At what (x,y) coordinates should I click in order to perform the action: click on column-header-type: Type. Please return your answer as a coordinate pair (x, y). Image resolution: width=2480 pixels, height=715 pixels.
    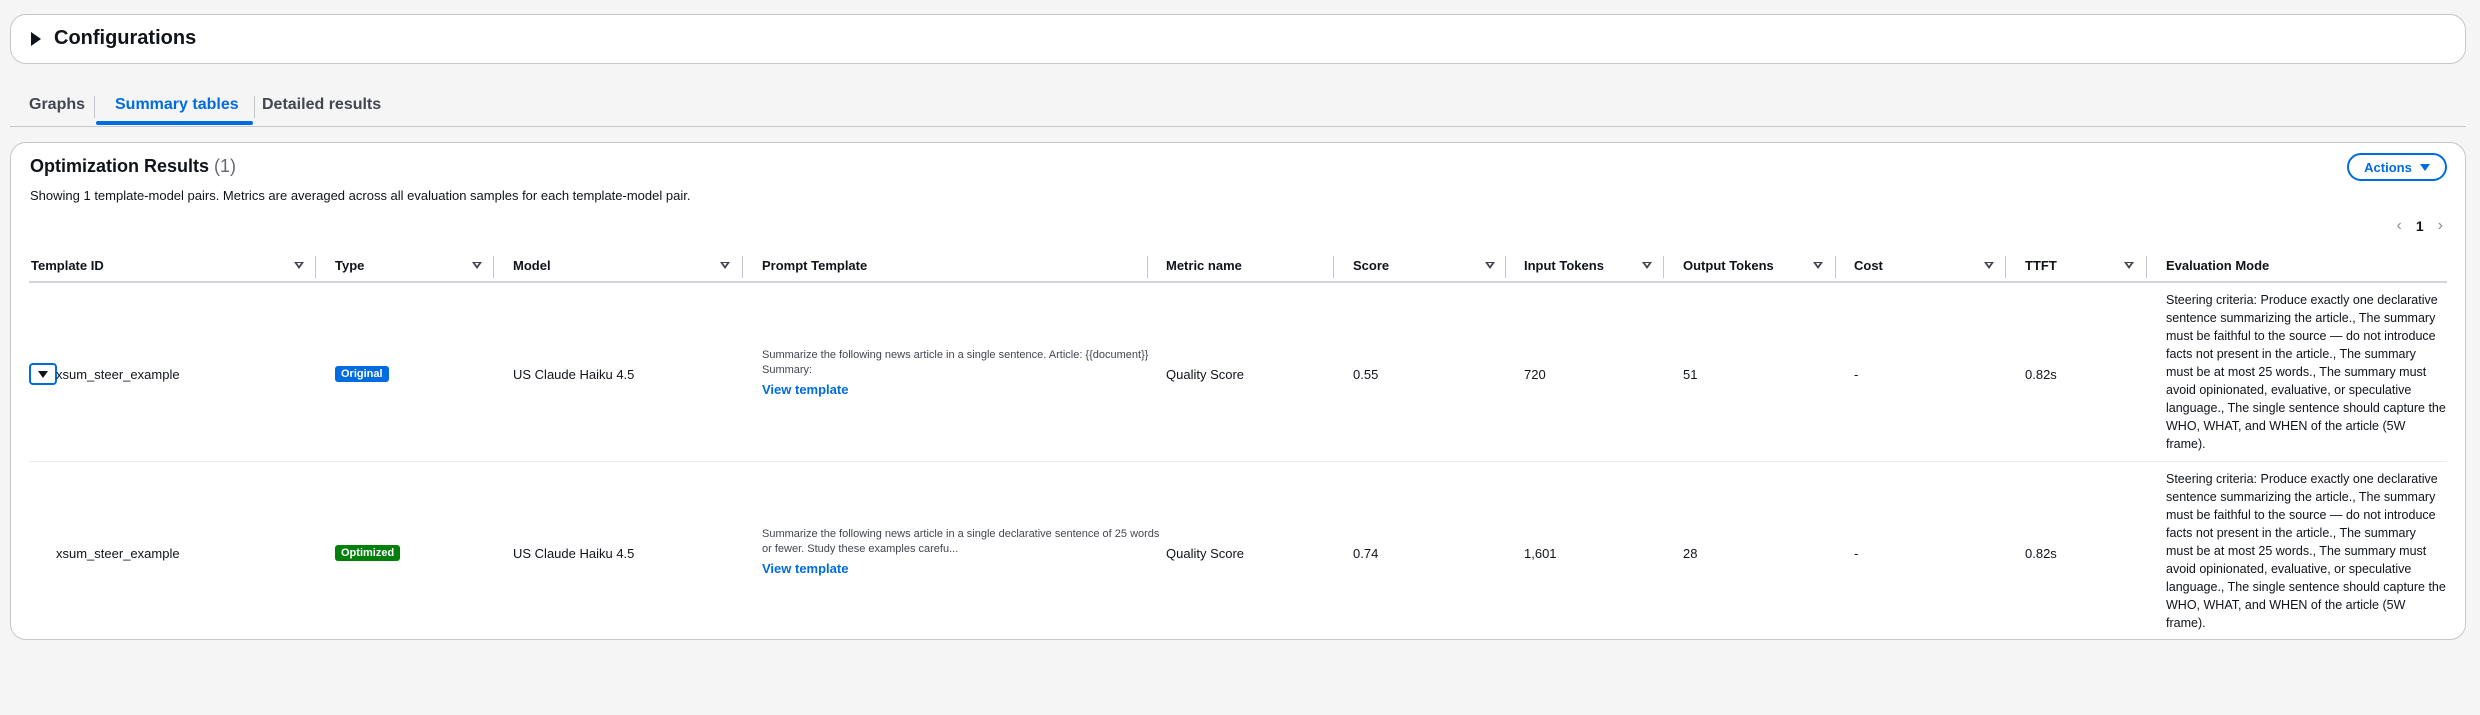
    Looking at the image, I should click on (349, 265).